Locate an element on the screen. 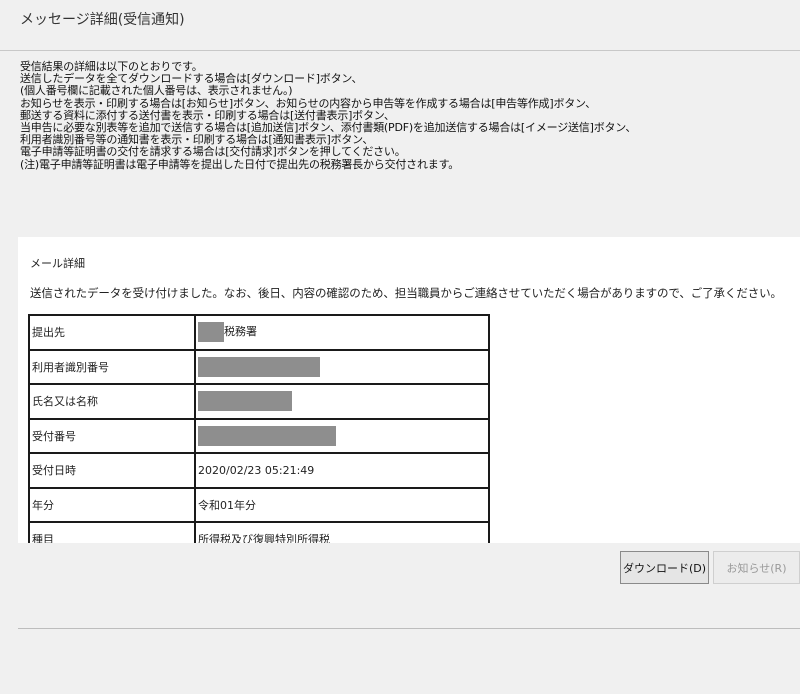 The height and width of the screenshot is (694, 800). notice-button: お知らせ(R) is located at coordinates (756, 567).